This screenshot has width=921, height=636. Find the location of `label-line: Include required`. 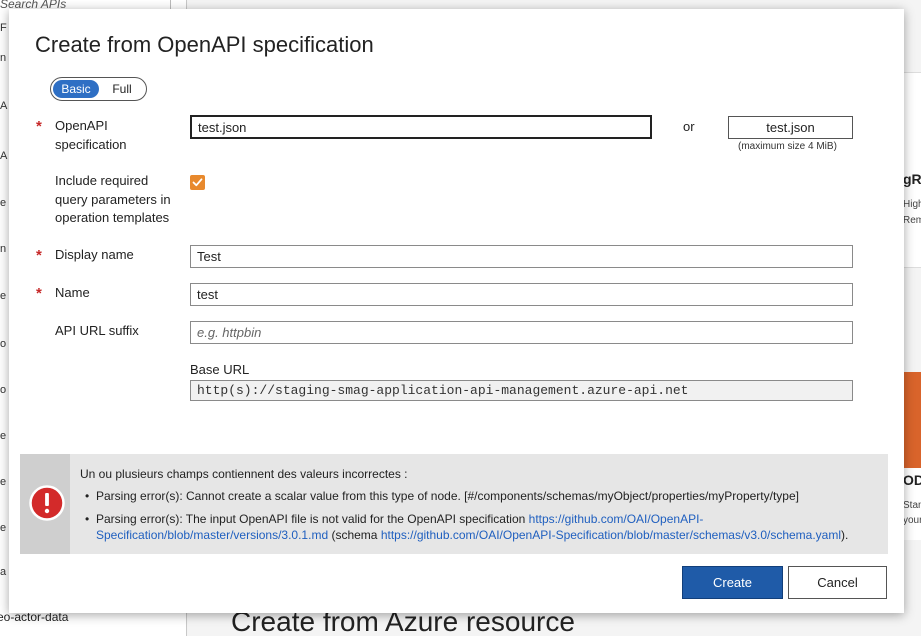

label-line: Include required is located at coordinates (102, 180).